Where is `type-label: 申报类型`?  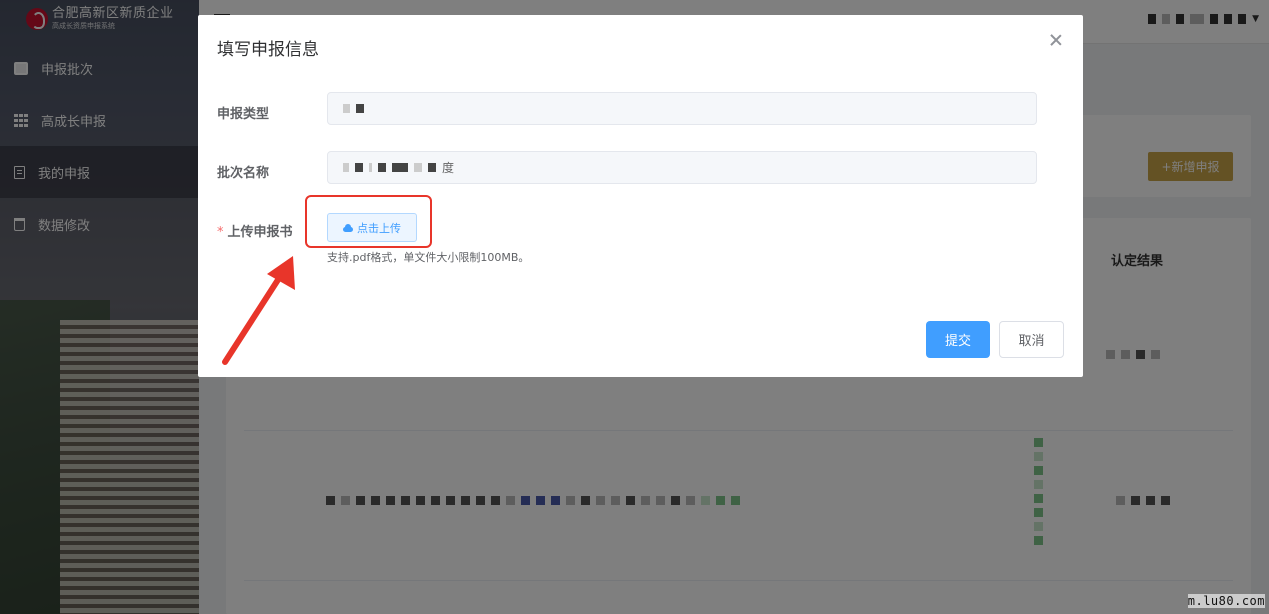 type-label: 申报类型 is located at coordinates (243, 114).